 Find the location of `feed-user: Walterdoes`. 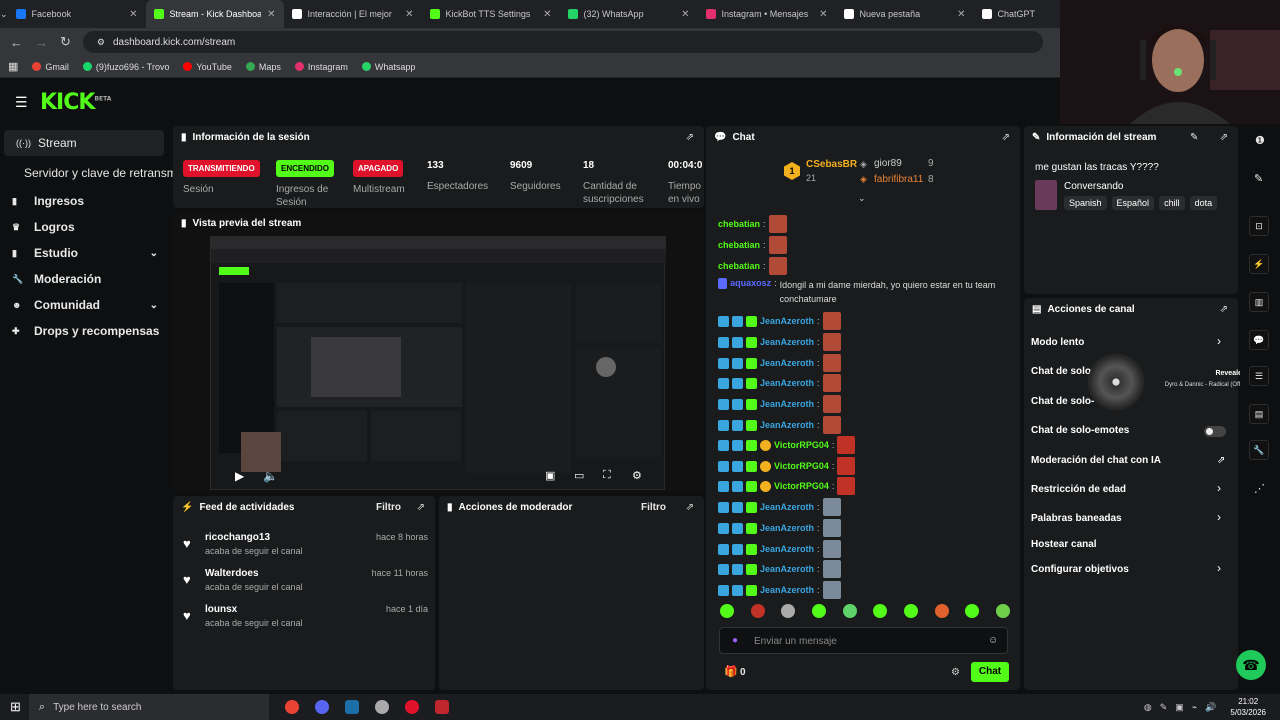

feed-user: Walterdoes is located at coordinates (232, 573).